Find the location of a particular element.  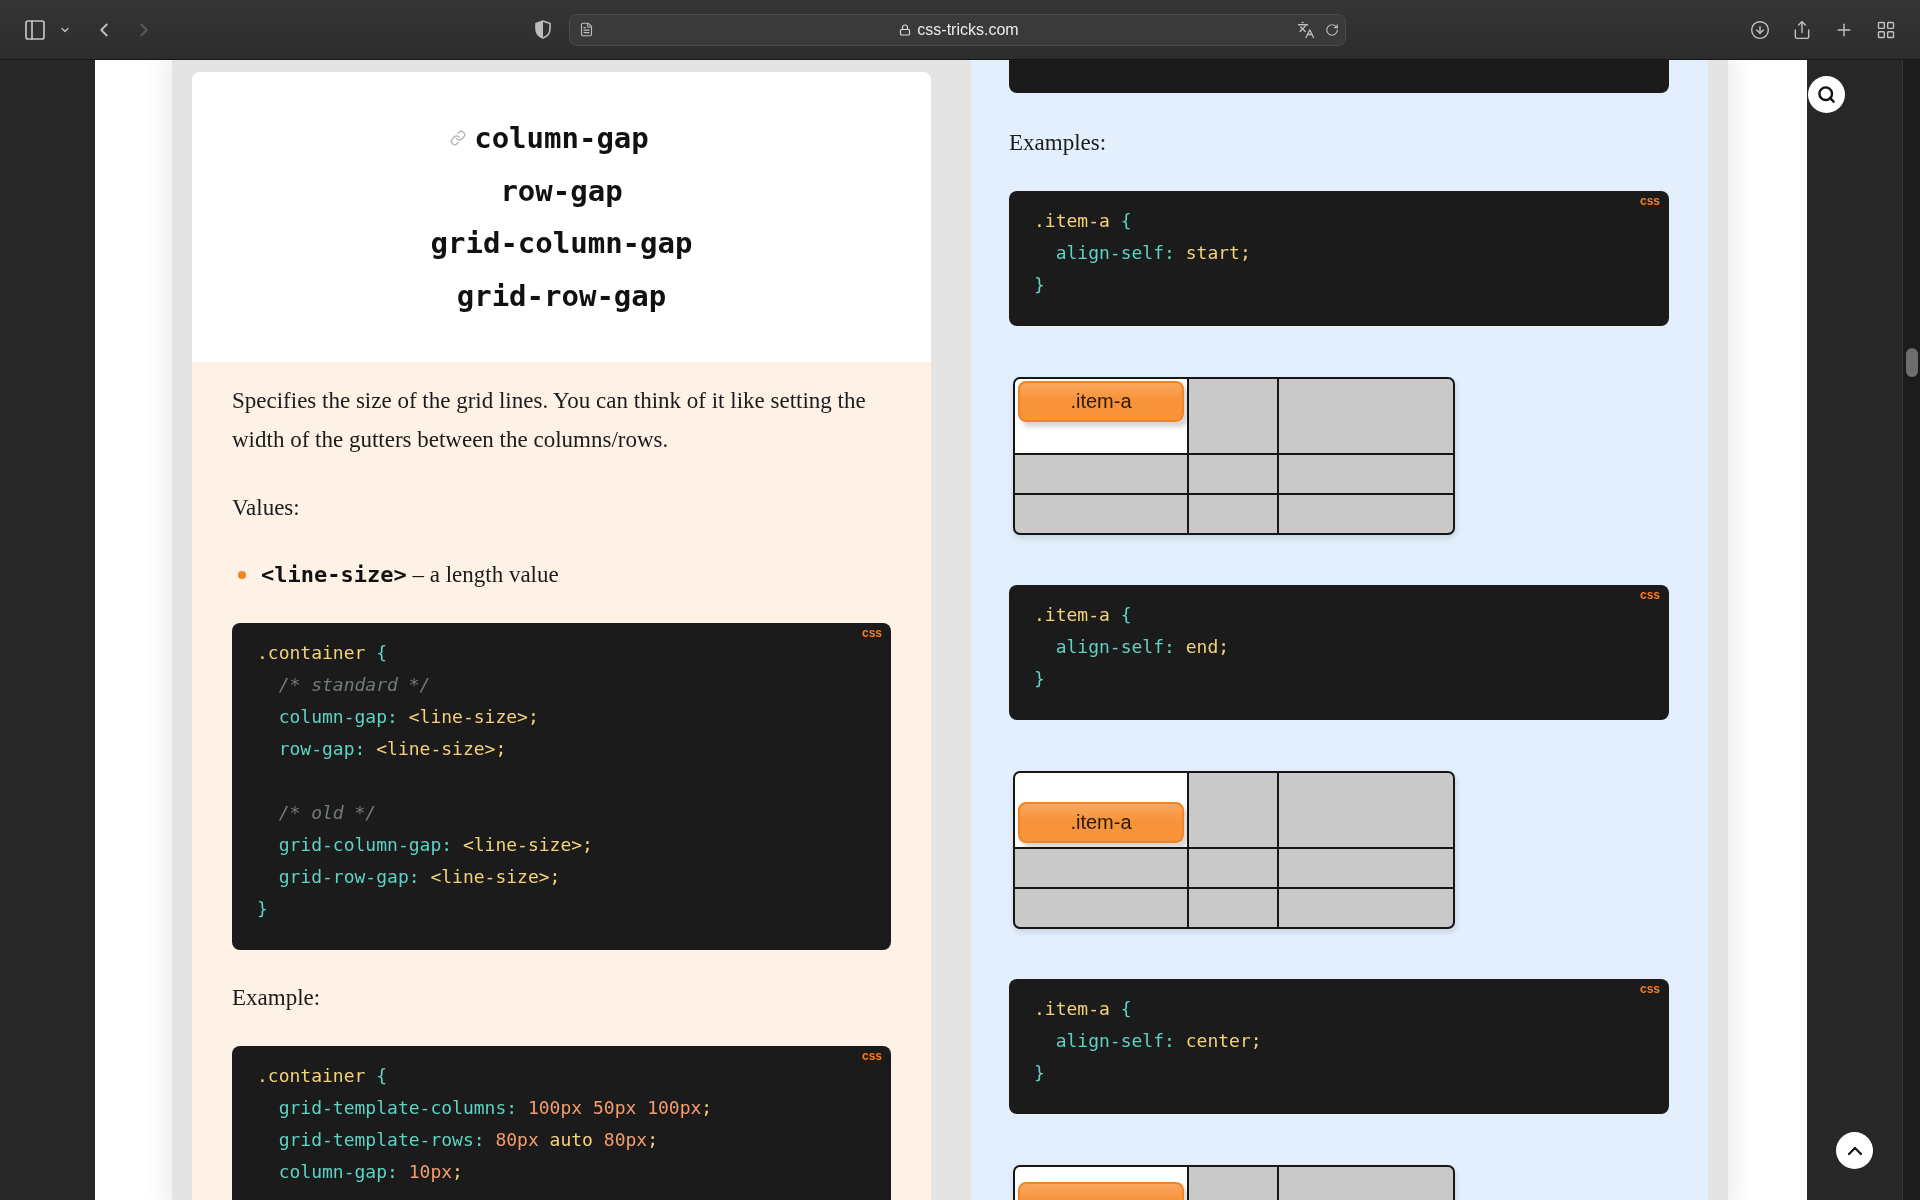

sidebar-icon is located at coordinates (35, 29).